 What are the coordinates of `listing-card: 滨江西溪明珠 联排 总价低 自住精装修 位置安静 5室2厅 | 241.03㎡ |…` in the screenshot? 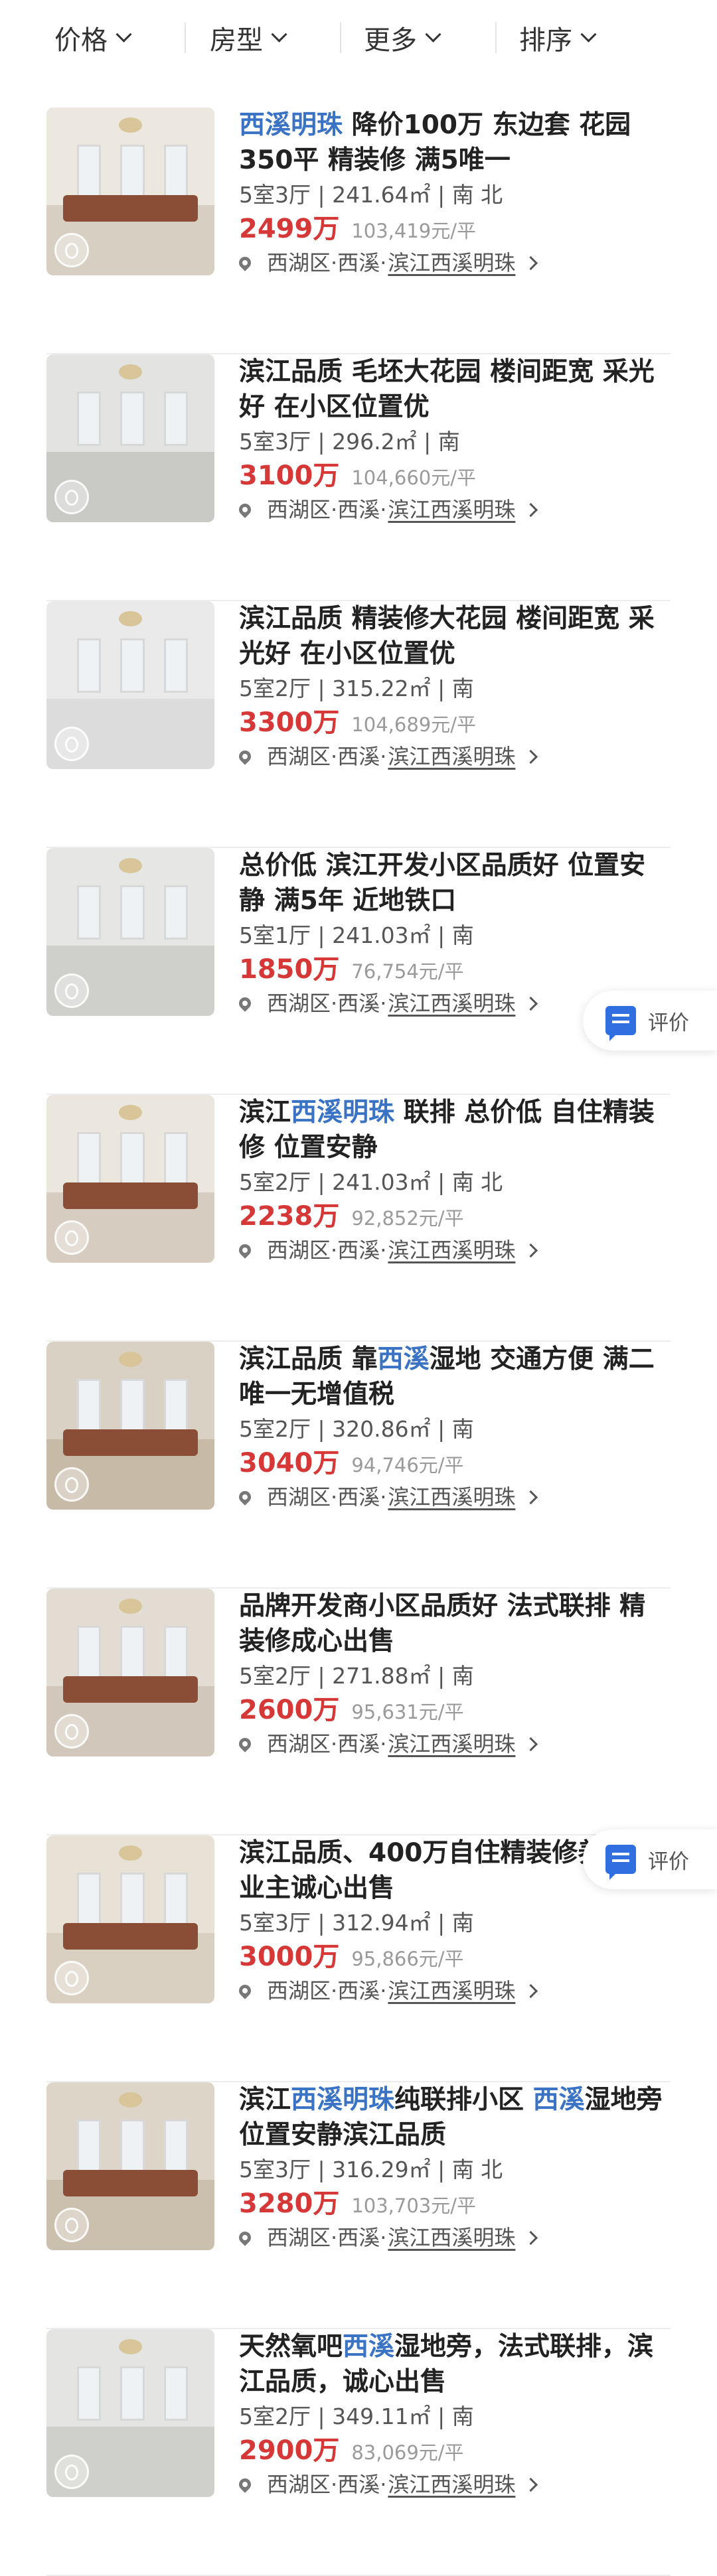 It's located at (358, 1219).